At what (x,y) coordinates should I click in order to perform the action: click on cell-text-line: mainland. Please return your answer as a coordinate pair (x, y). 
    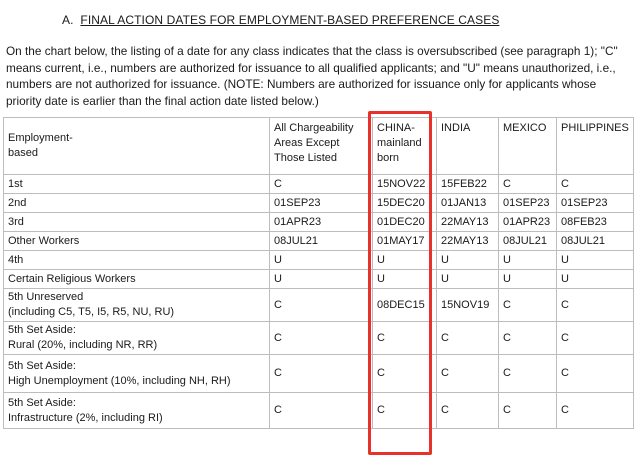
    Looking at the image, I should click on (399, 143).